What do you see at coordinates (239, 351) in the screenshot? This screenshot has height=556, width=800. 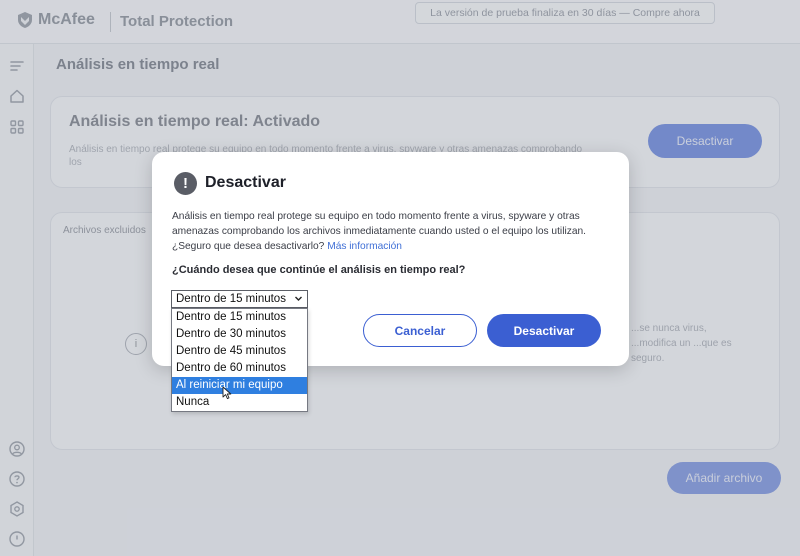 I see `dropdown-option: Dentro de 45 minutos` at bounding box center [239, 351].